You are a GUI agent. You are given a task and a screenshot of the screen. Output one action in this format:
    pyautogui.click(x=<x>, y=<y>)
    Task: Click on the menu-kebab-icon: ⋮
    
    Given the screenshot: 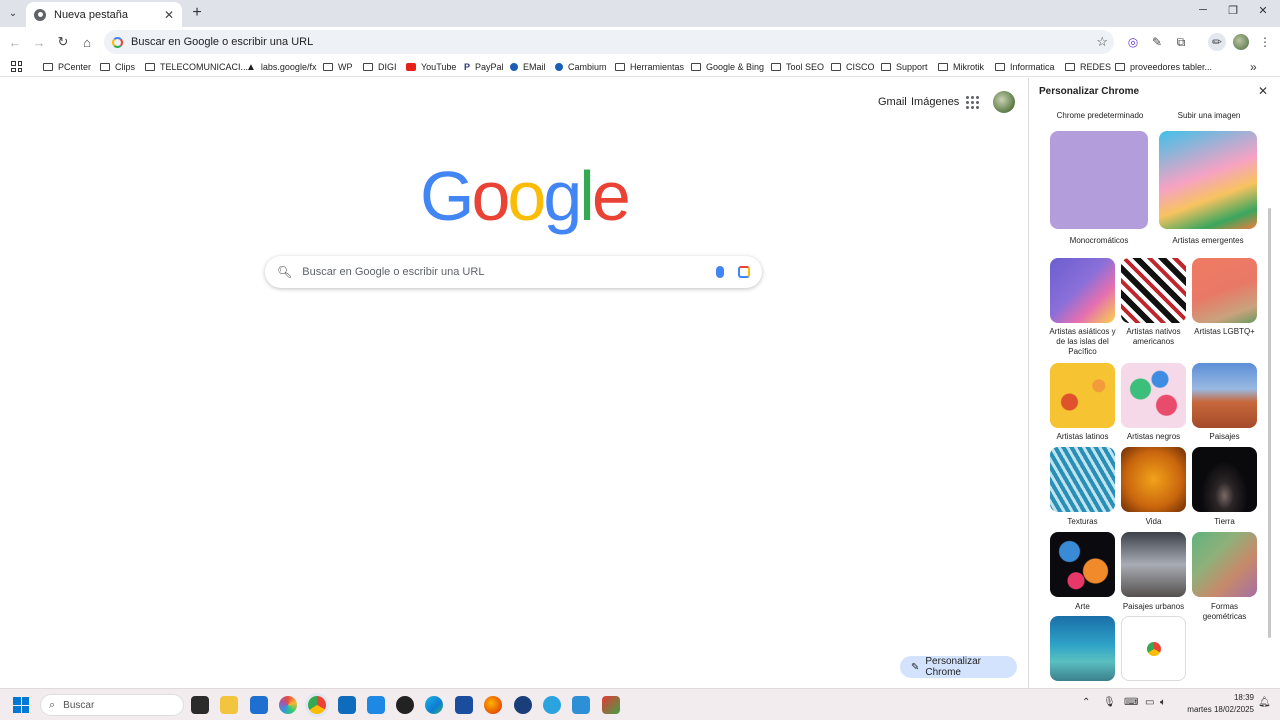 What is the action you would take?
    pyautogui.click(x=1265, y=42)
    